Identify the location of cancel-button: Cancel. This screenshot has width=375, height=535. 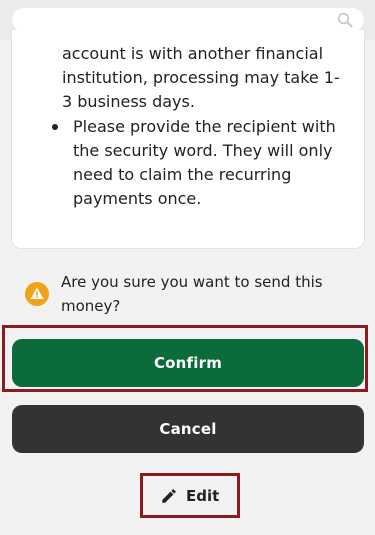
(188, 429).